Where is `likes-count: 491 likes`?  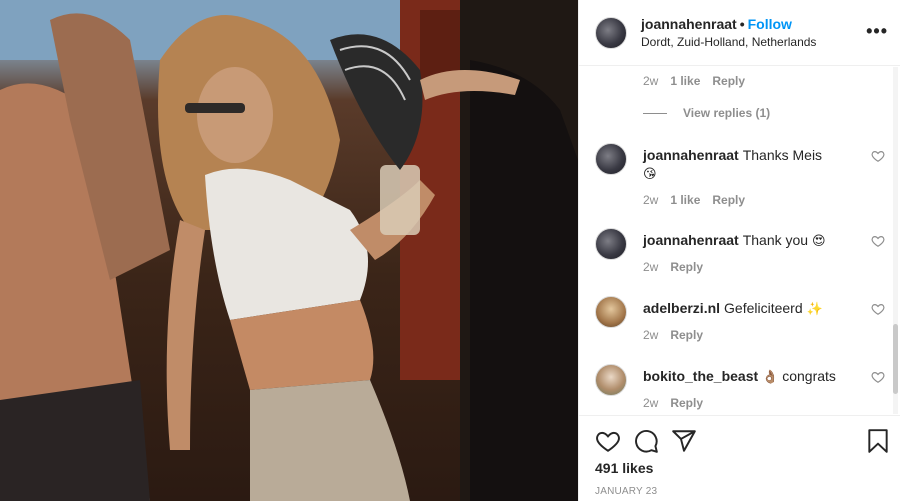
likes-count: 491 likes is located at coordinates (624, 468).